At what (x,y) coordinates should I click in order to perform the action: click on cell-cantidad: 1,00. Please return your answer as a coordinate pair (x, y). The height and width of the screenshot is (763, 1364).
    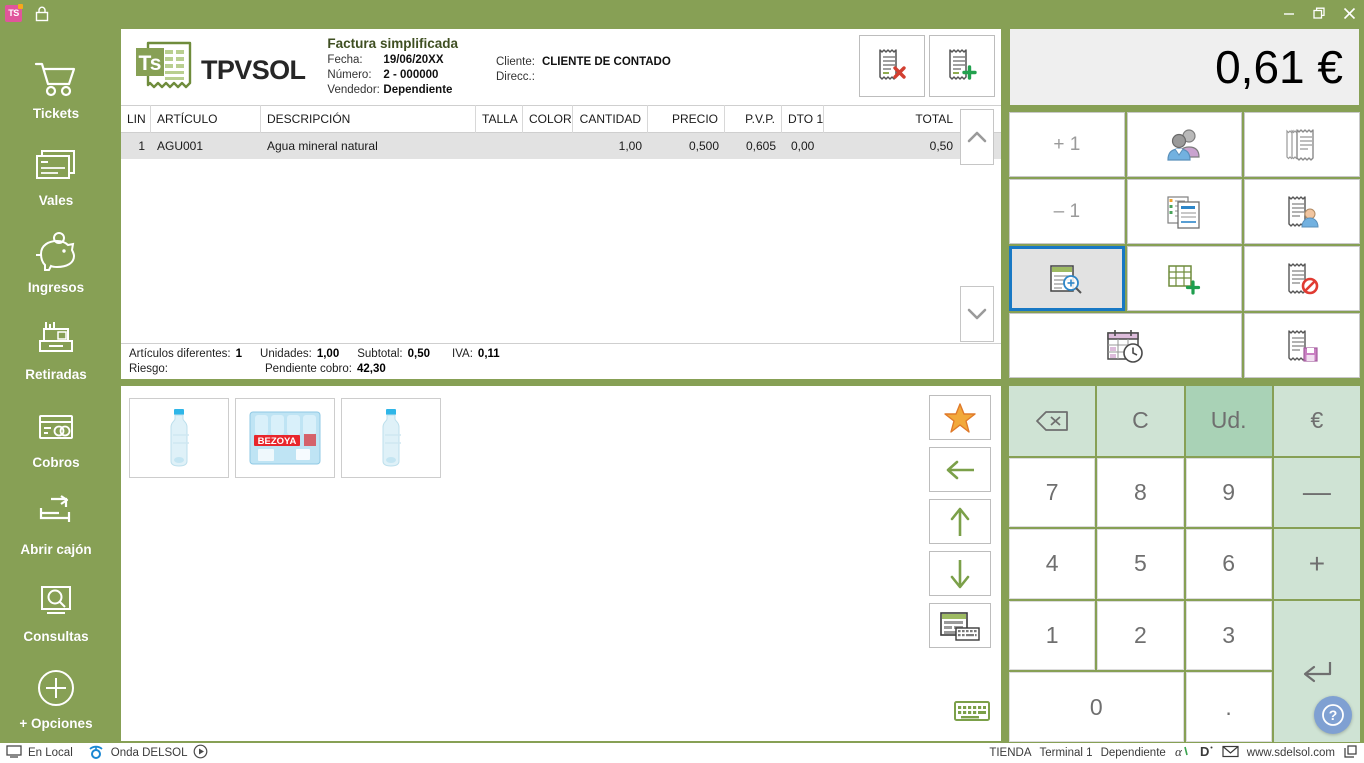
    Looking at the image, I should click on (630, 146).